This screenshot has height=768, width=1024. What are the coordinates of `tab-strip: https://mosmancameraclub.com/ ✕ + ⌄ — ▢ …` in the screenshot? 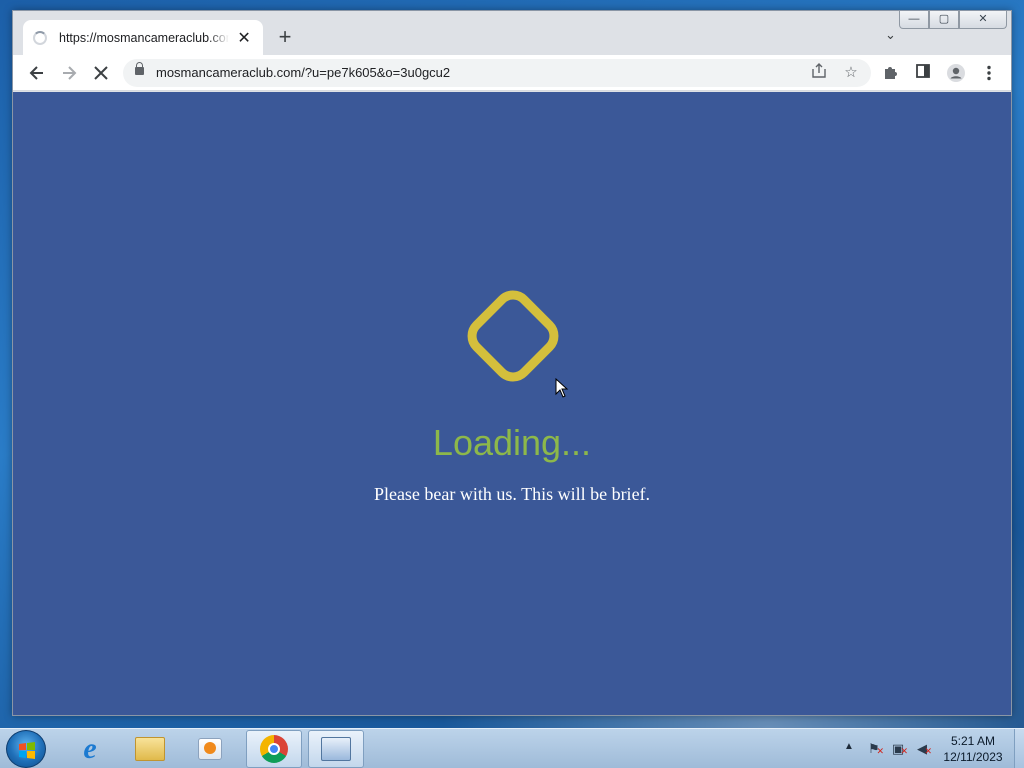 It's located at (512, 33).